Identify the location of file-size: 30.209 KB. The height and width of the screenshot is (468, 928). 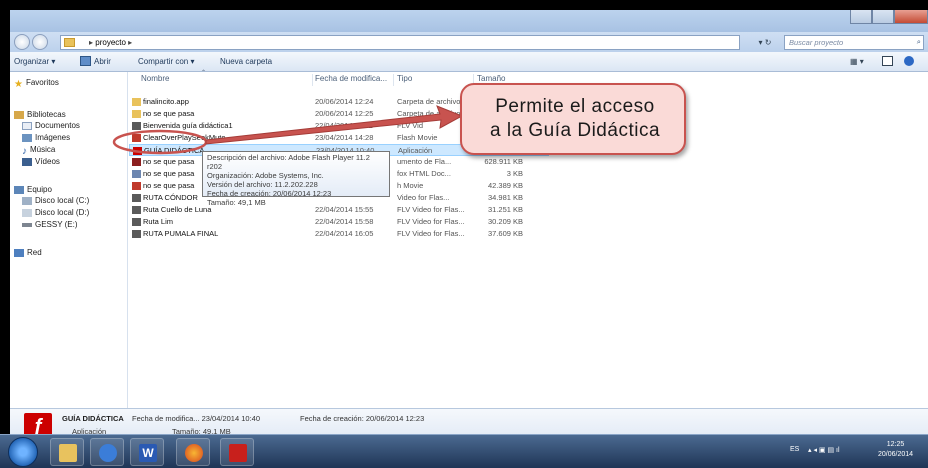
(505, 221).